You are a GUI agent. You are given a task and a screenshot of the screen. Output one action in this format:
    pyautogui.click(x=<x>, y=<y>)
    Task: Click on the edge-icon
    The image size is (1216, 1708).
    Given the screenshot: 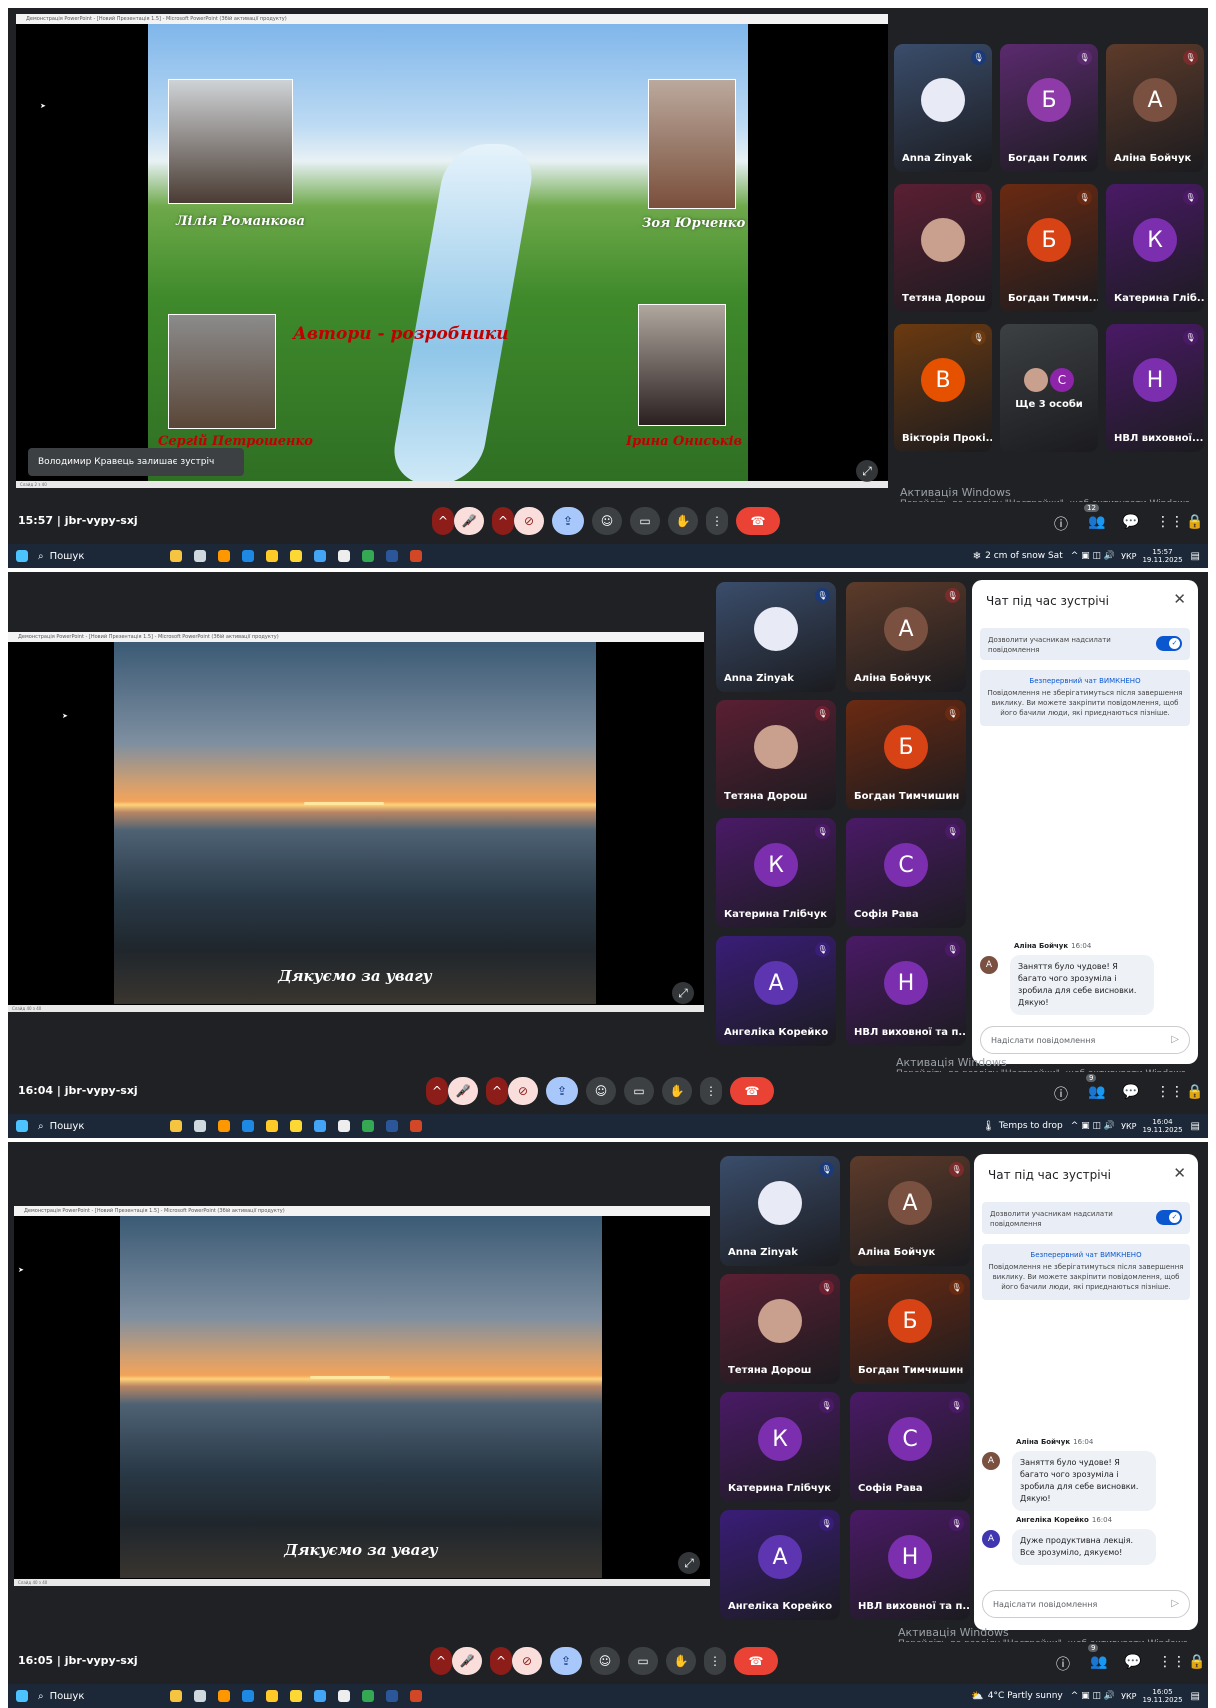 What is the action you would take?
    pyautogui.click(x=247, y=1696)
    